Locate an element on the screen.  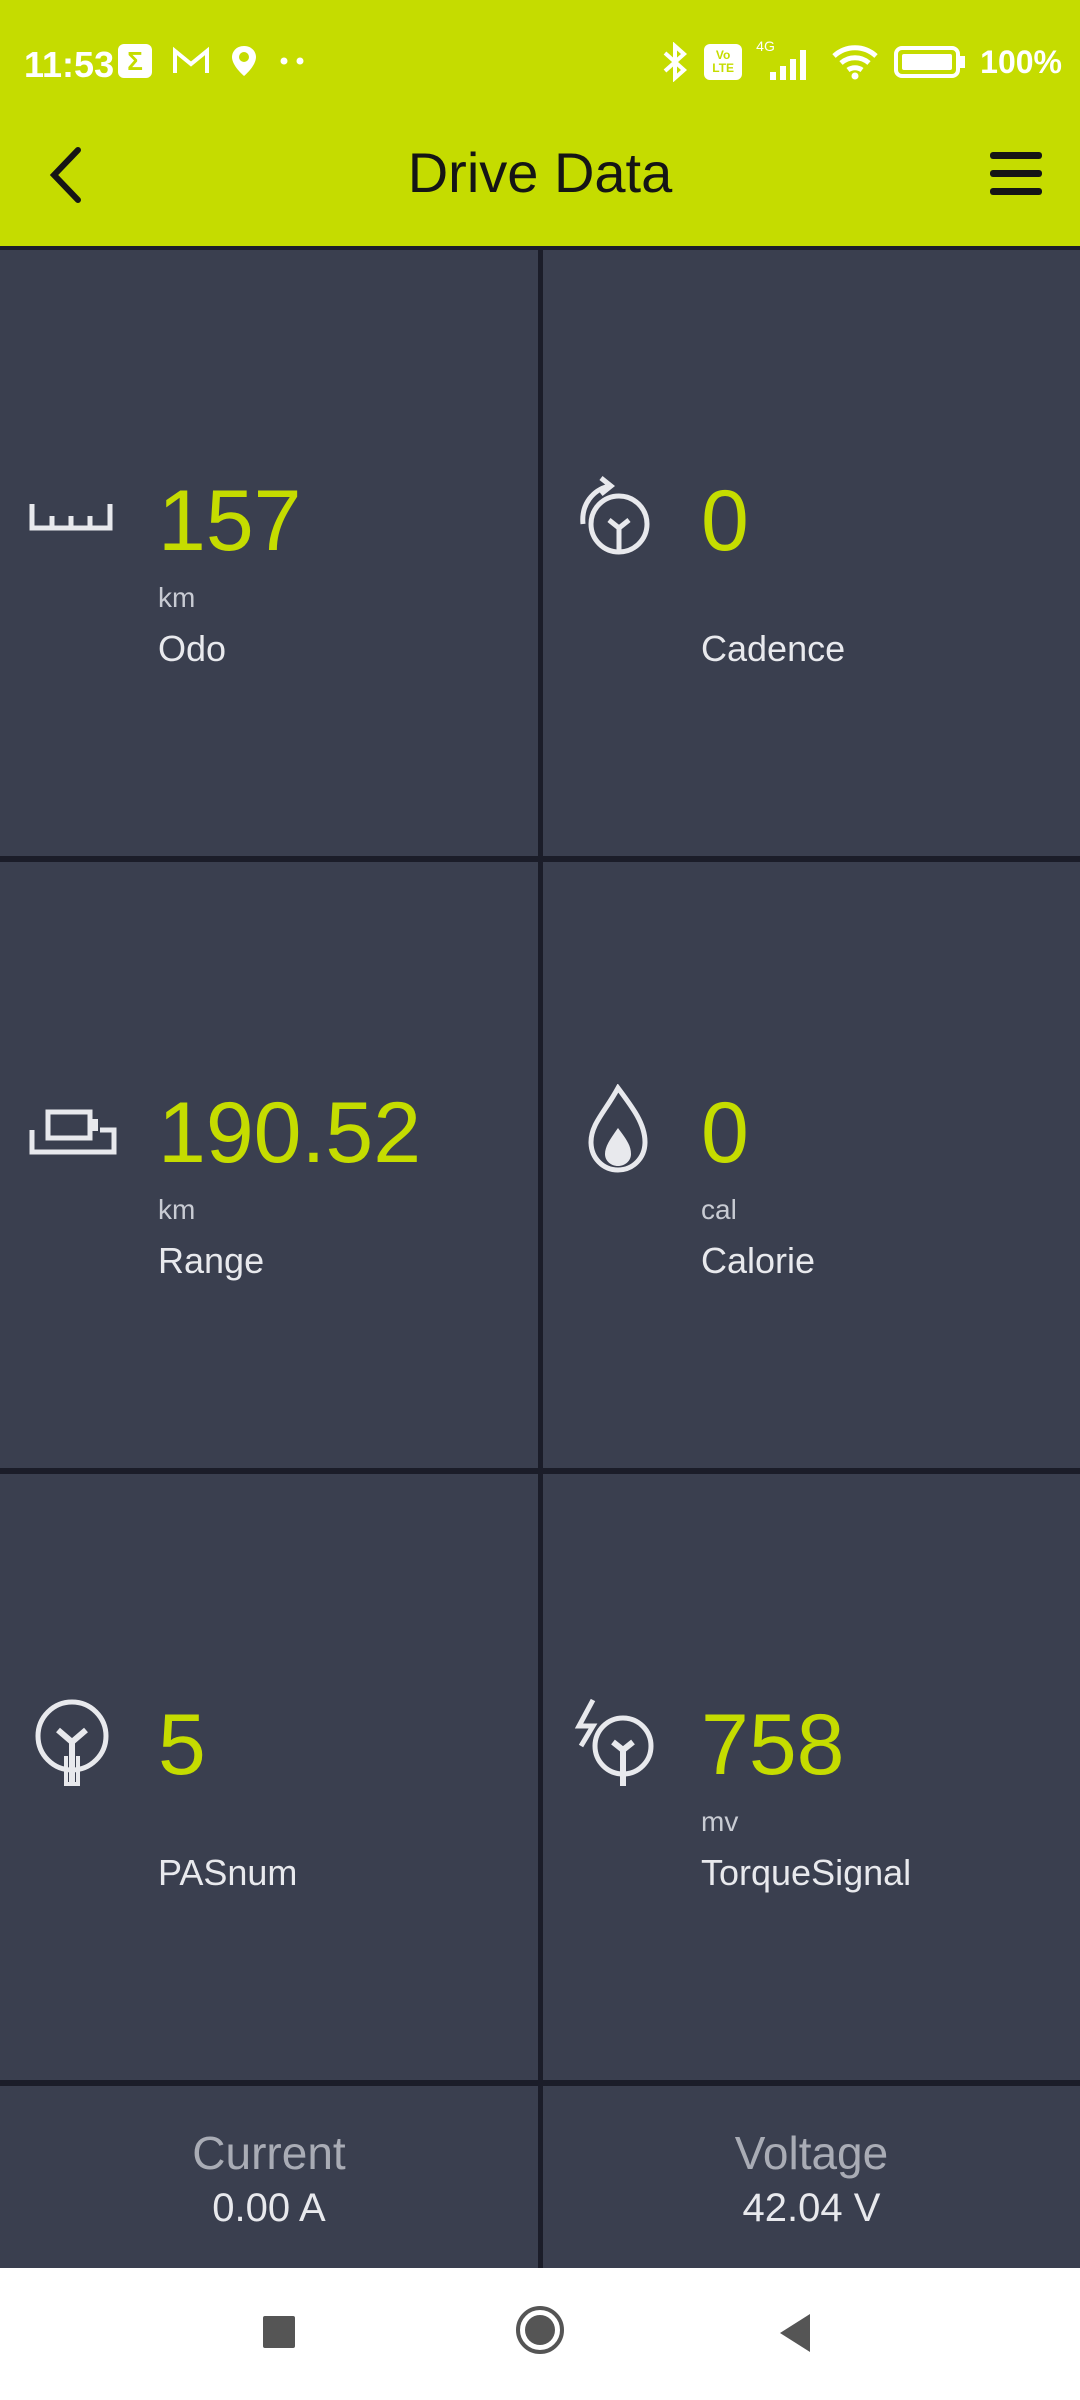
mail-icon is located at coordinates (191, 59).